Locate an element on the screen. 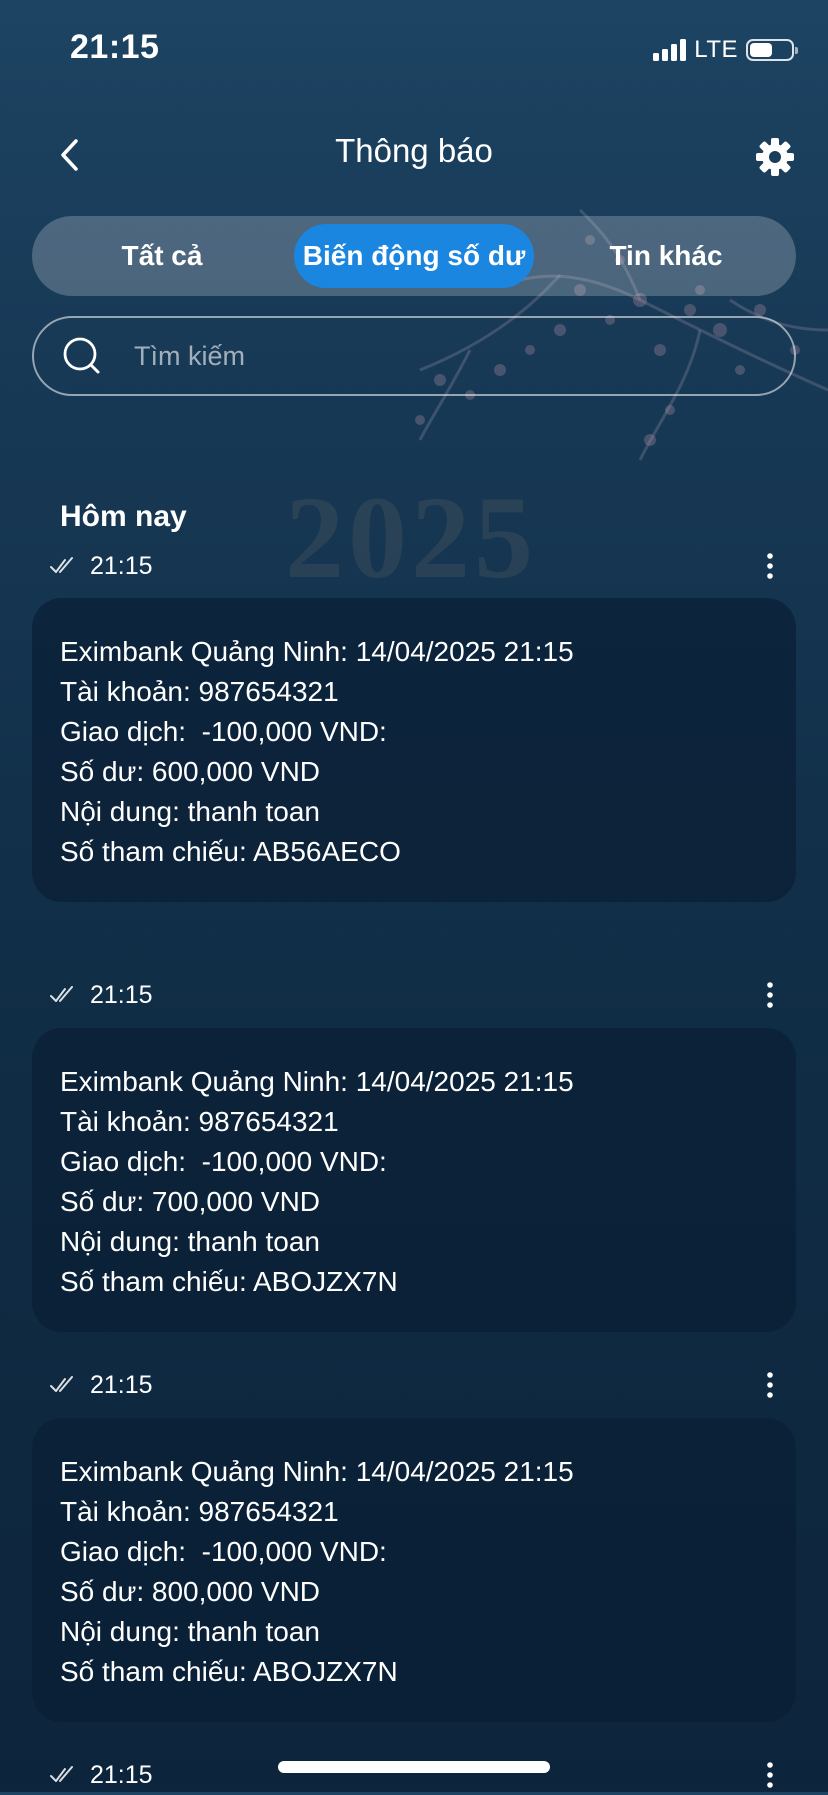 This screenshot has height=1795, width=828. gear-icon is located at coordinates (775, 157).